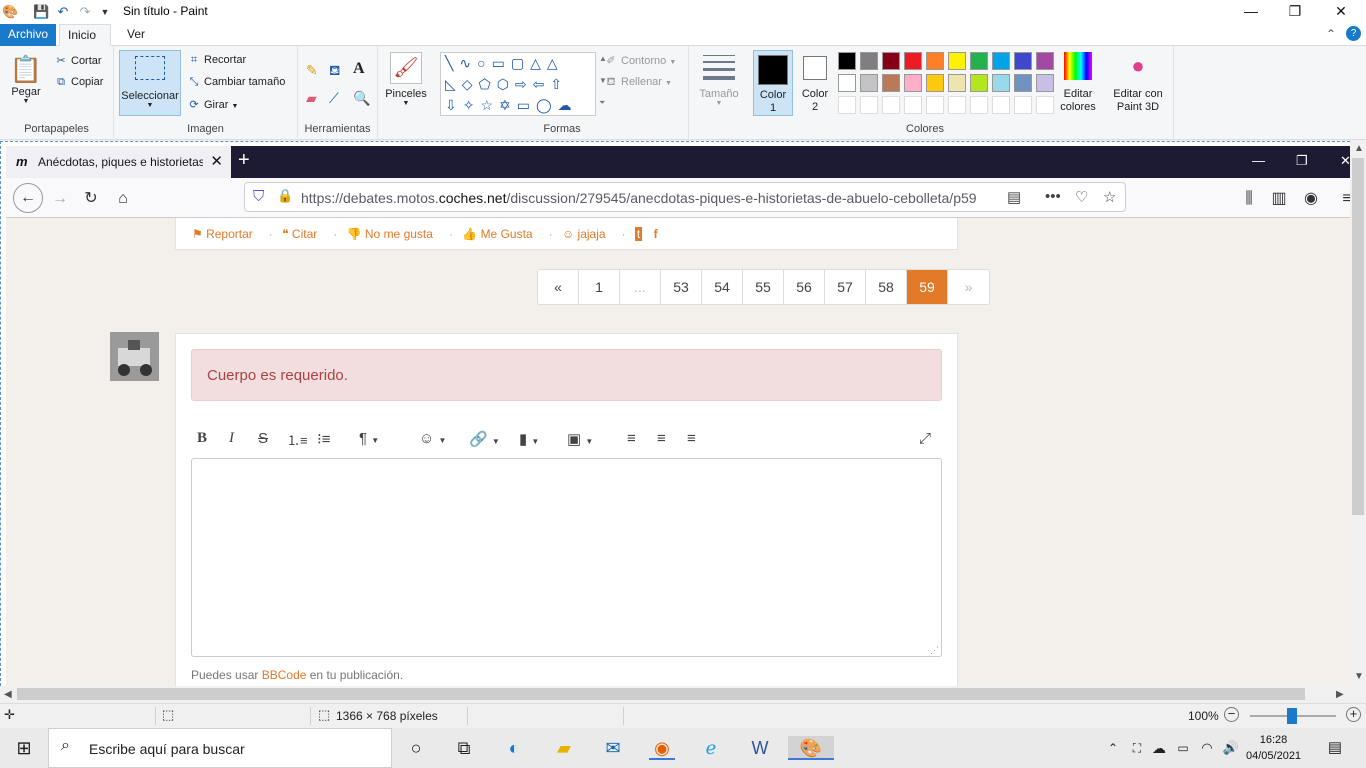 This screenshot has height=768, width=1366. Describe the element at coordinates (1249, 199) in the screenshot. I see `library-icon: ⫼` at that location.